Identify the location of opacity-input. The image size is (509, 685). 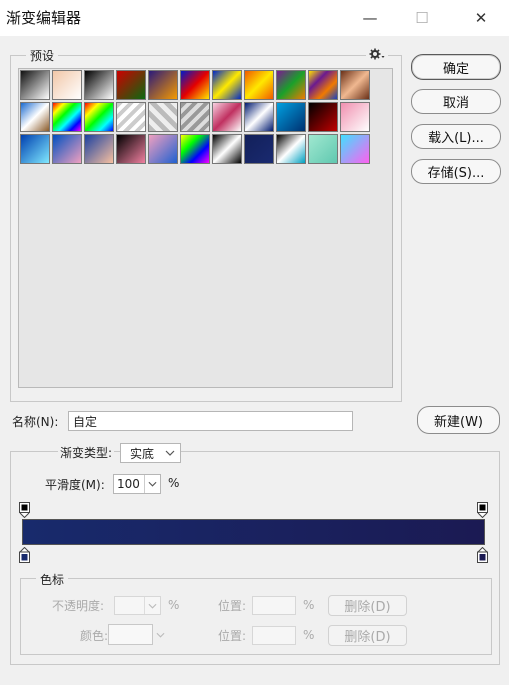
(137, 605).